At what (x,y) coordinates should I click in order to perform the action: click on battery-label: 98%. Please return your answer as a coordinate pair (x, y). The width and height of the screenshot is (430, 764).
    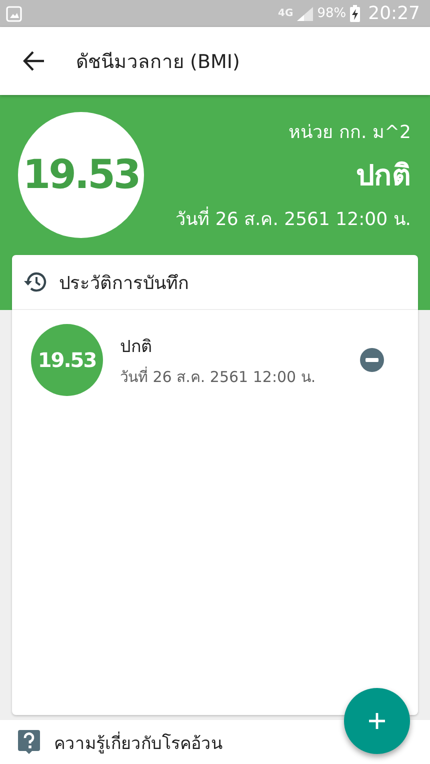
    Looking at the image, I should click on (331, 13).